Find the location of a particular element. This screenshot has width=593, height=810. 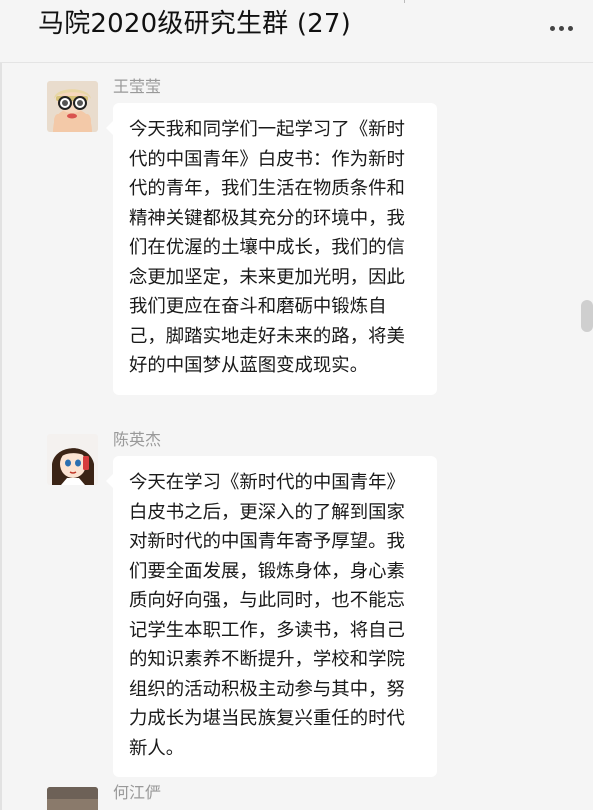

girl-sunglasses-avatar is located at coordinates (72, 106).